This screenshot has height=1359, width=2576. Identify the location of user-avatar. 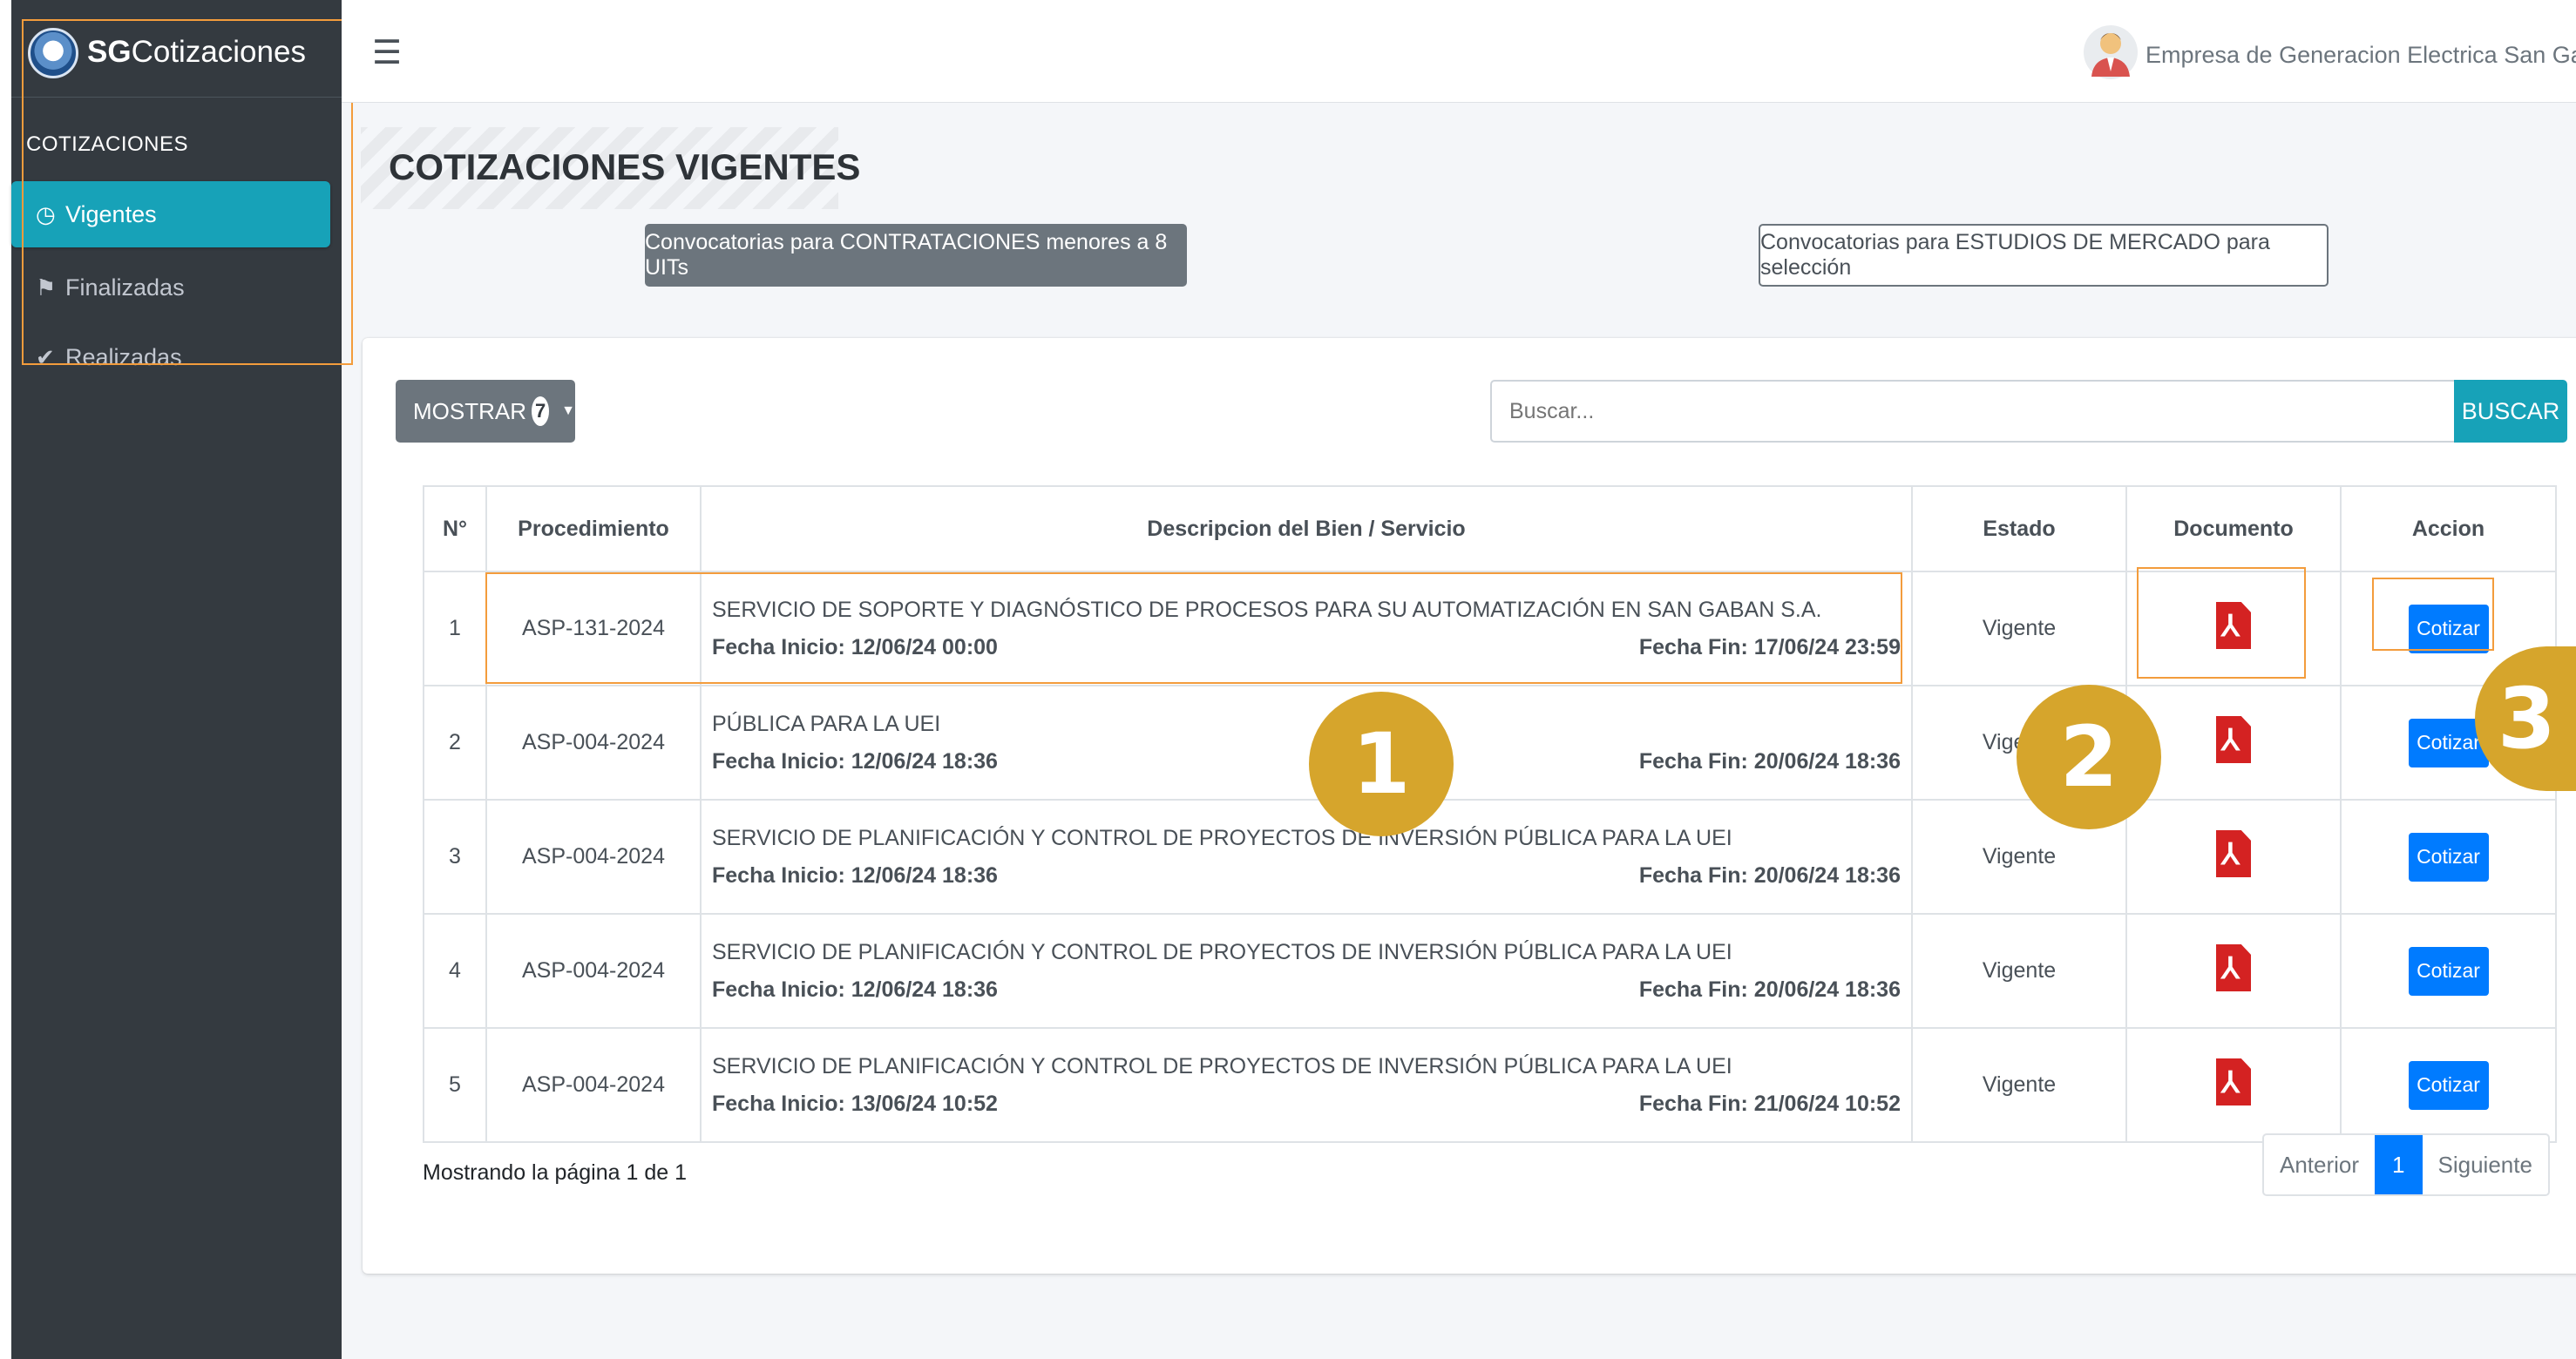
(2111, 53).